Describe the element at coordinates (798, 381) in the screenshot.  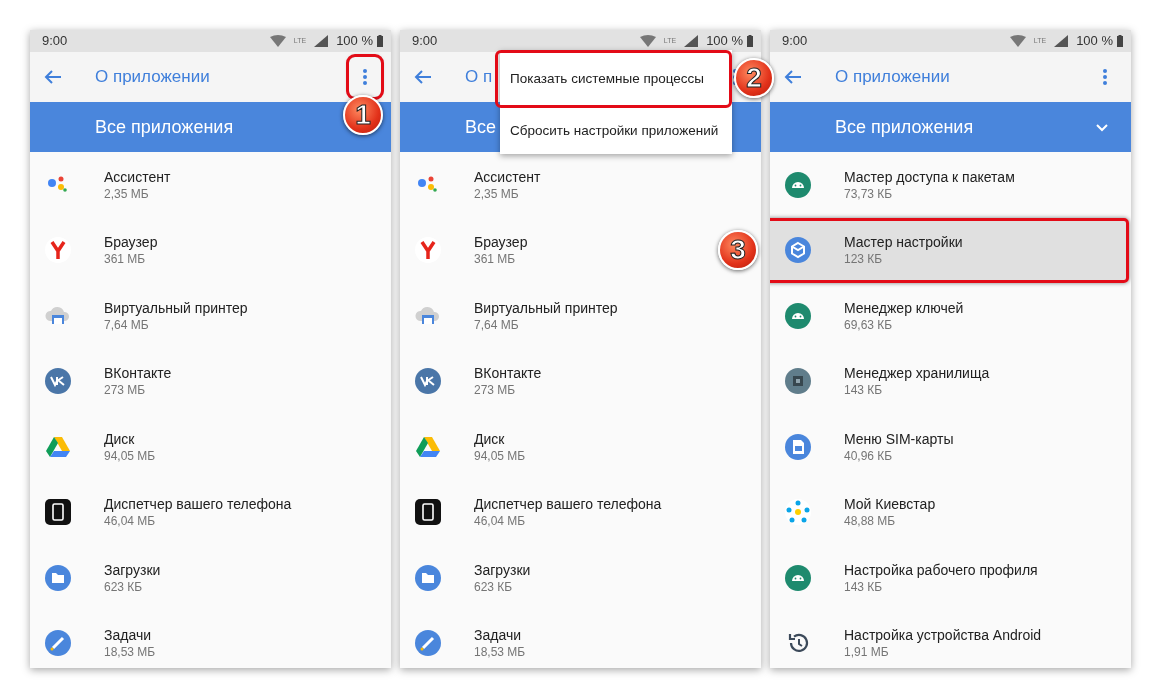
I see `storage-icon` at that location.